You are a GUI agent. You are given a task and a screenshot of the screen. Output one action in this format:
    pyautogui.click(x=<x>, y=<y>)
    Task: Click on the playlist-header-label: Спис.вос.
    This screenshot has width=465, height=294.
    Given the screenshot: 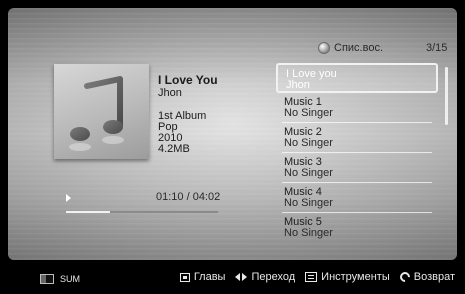 What is the action you would take?
    pyautogui.click(x=358, y=48)
    